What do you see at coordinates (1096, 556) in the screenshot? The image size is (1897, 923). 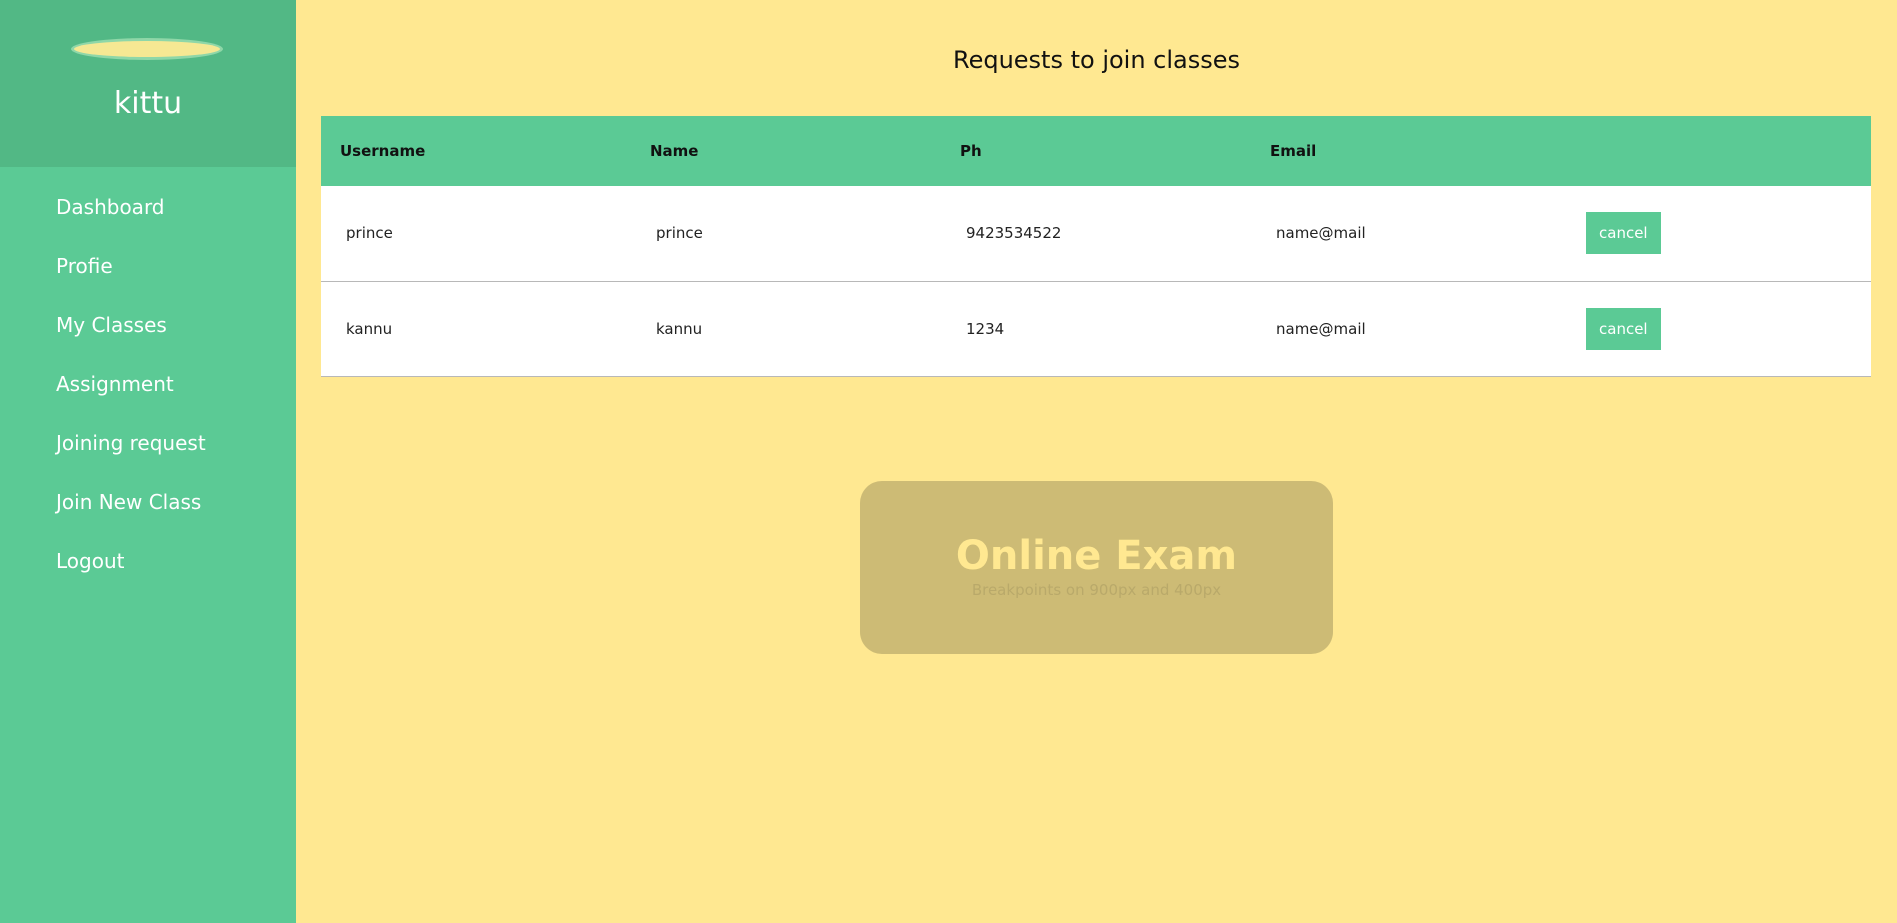 I see `banner-title: Online Exam` at bounding box center [1096, 556].